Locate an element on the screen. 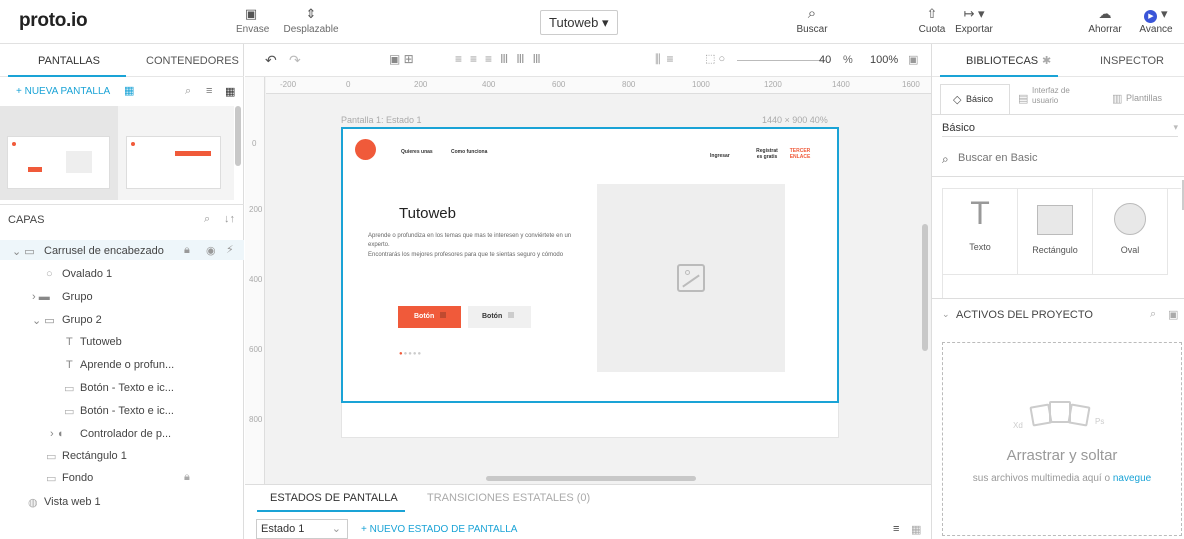 The image size is (1184, 539). app-logo: proto.io is located at coordinates (53, 21).